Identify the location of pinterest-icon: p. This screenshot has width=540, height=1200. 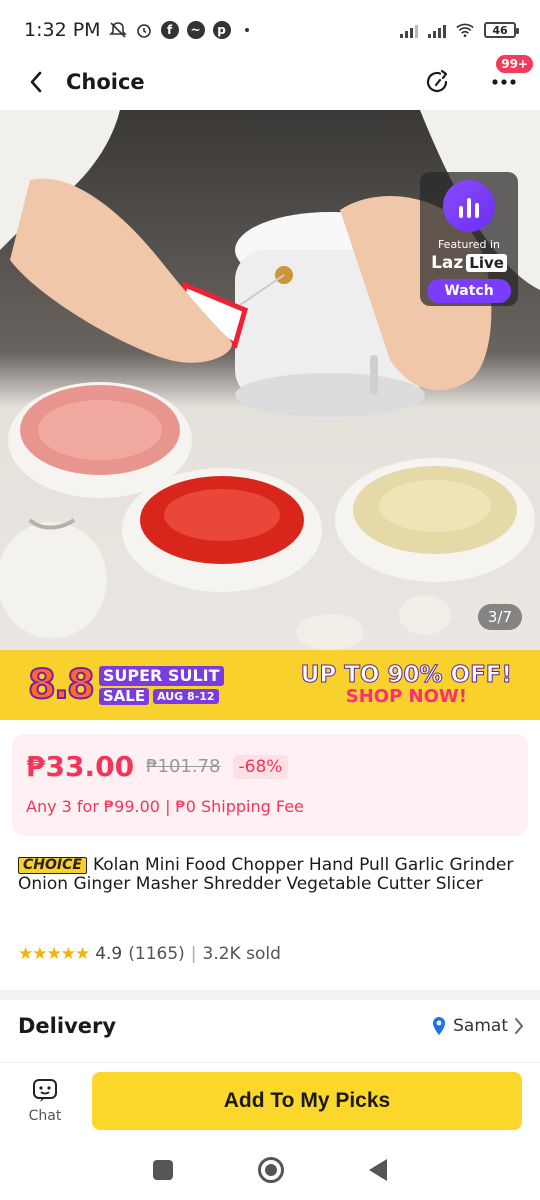
(221, 30).